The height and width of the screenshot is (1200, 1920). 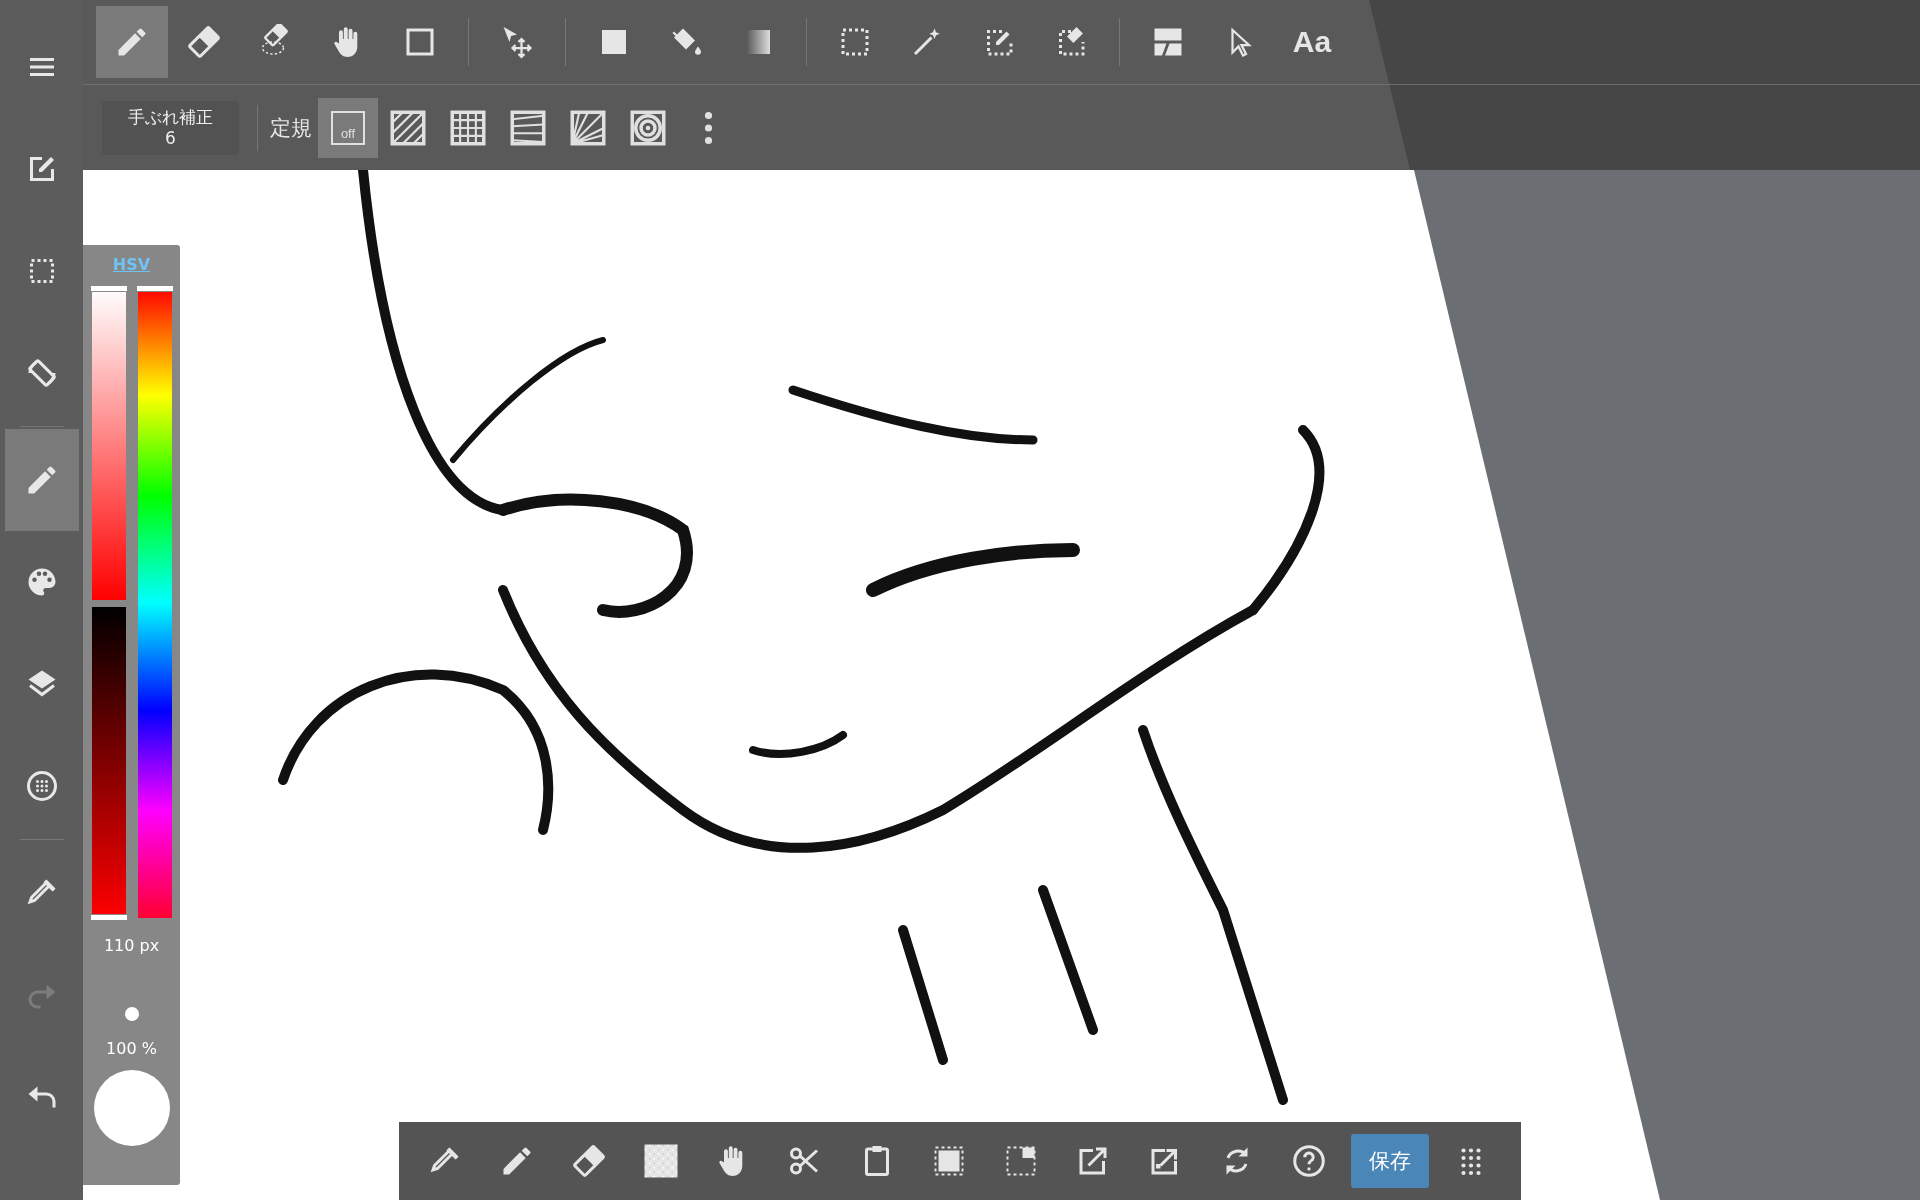 I want to click on checkerboard-icon, so click(x=661, y=1161).